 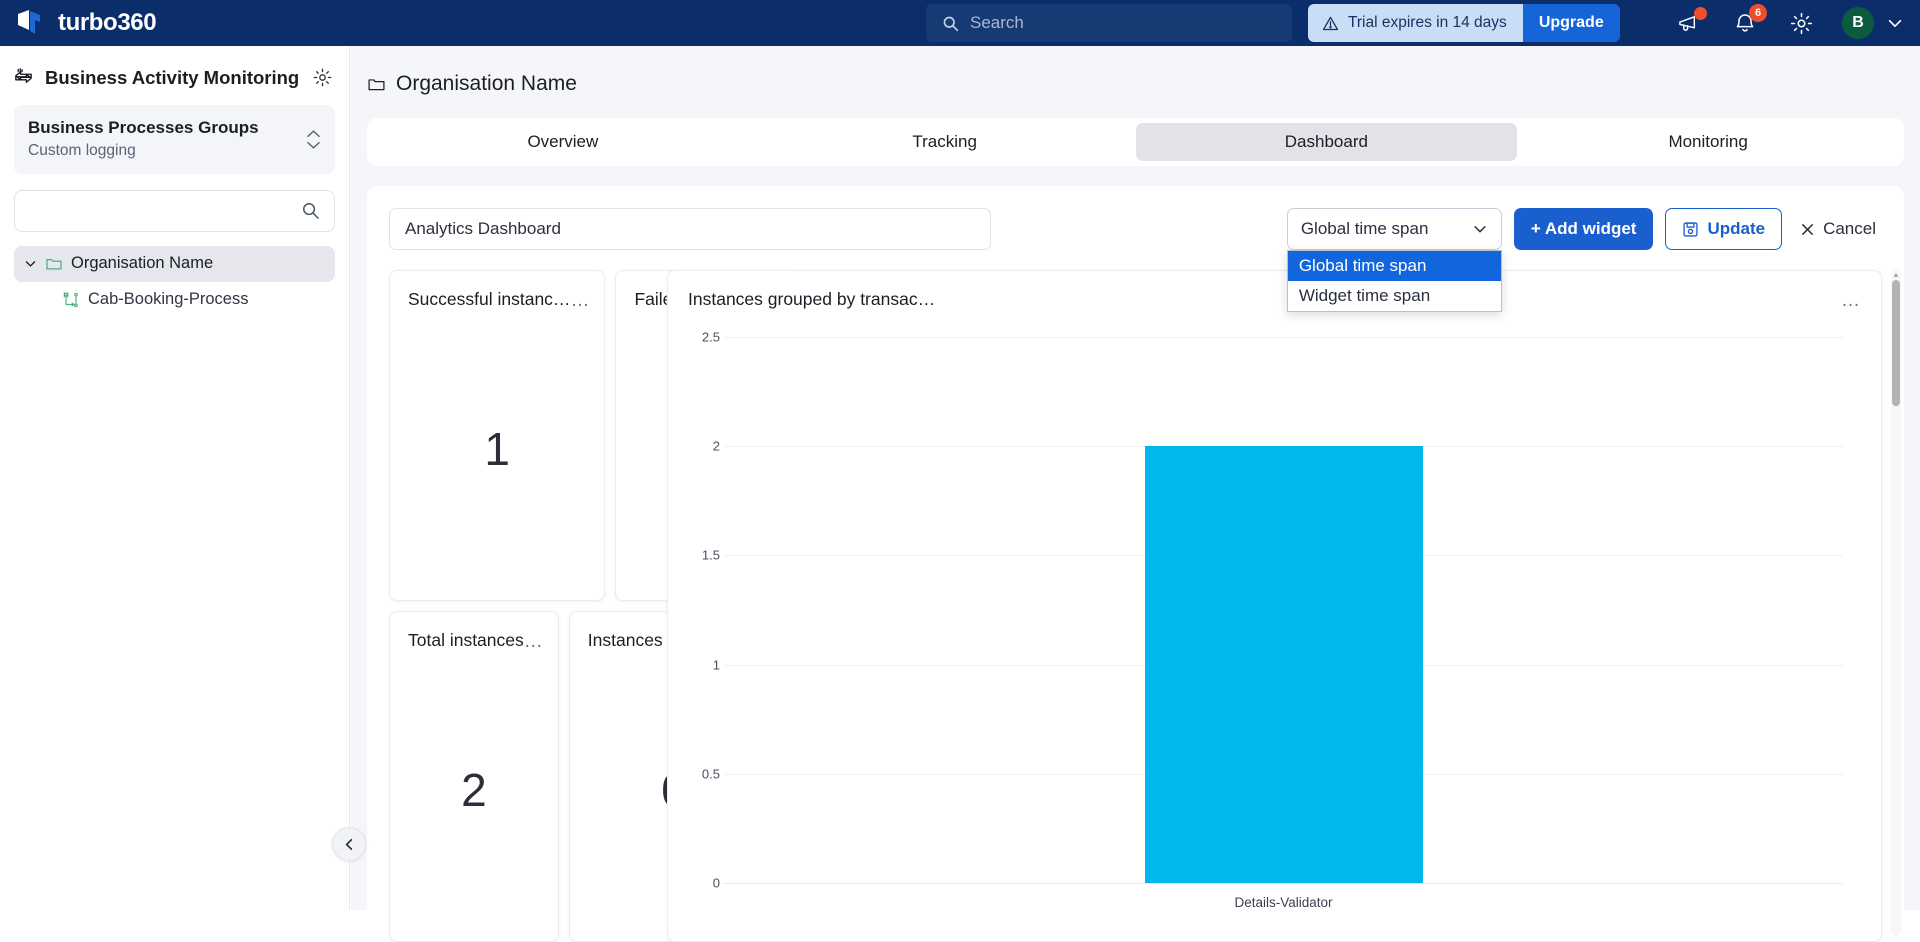 What do you see at coordinates (1690, 22) in the screenshot?
I see `megaphone-icon` at bounding box center [1690, 22].